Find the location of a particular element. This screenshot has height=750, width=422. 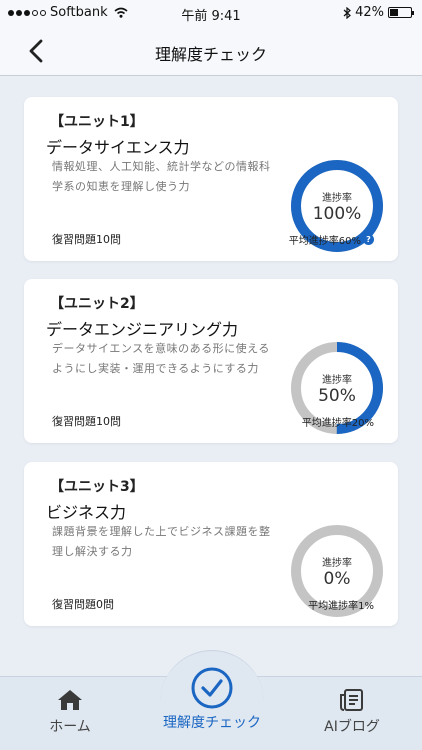

review-count: 復習問題0問 is located at coordinates (83, 604).